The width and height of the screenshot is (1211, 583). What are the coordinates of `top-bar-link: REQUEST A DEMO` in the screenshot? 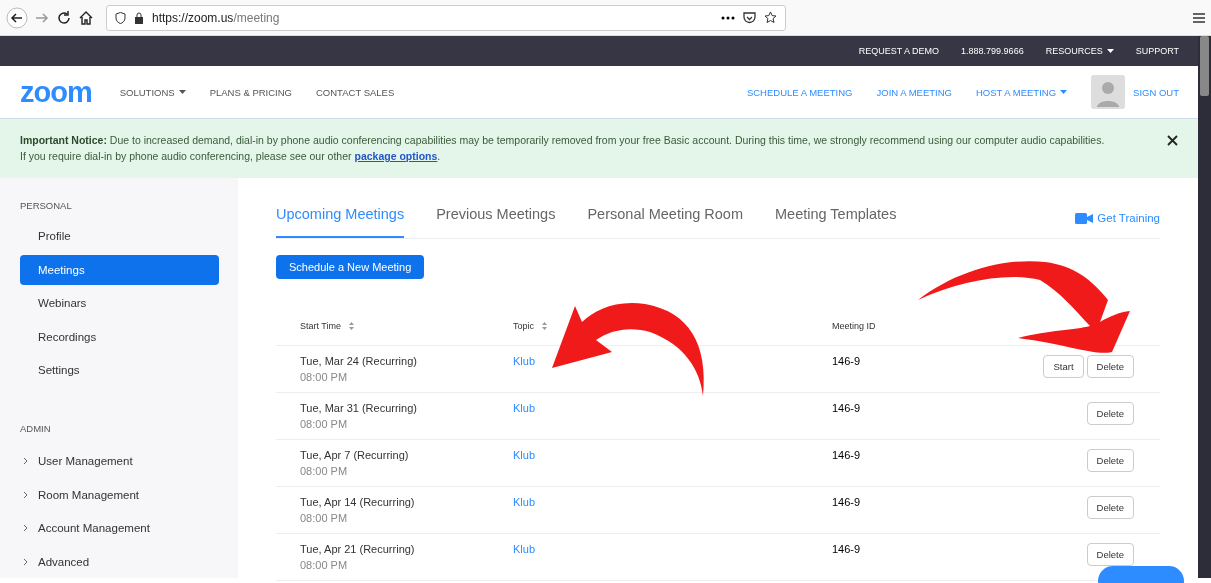 It's located at (899, 51).